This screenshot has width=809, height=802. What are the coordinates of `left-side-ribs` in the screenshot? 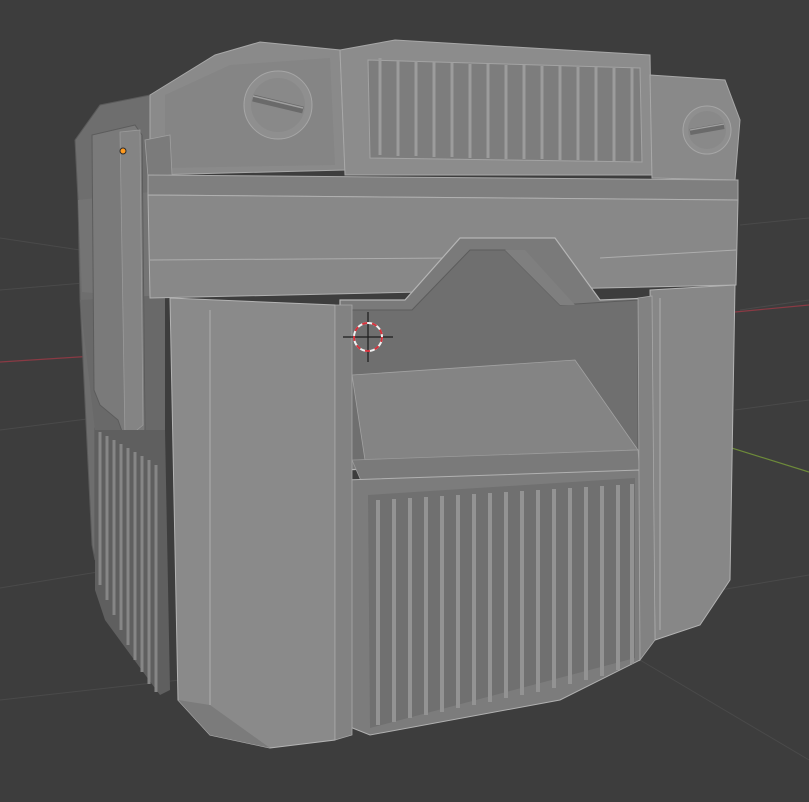 It's located at (132, 562).